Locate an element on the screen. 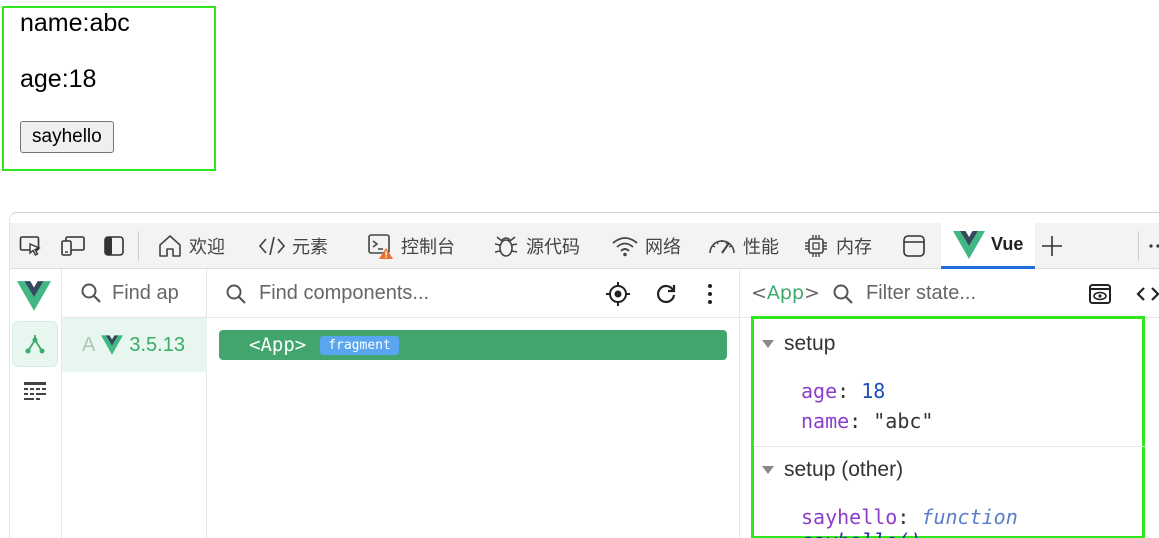 The height and width of the screenshot is (538, 1159). tab-performance: 性能 is located at coordinates (743, 246).